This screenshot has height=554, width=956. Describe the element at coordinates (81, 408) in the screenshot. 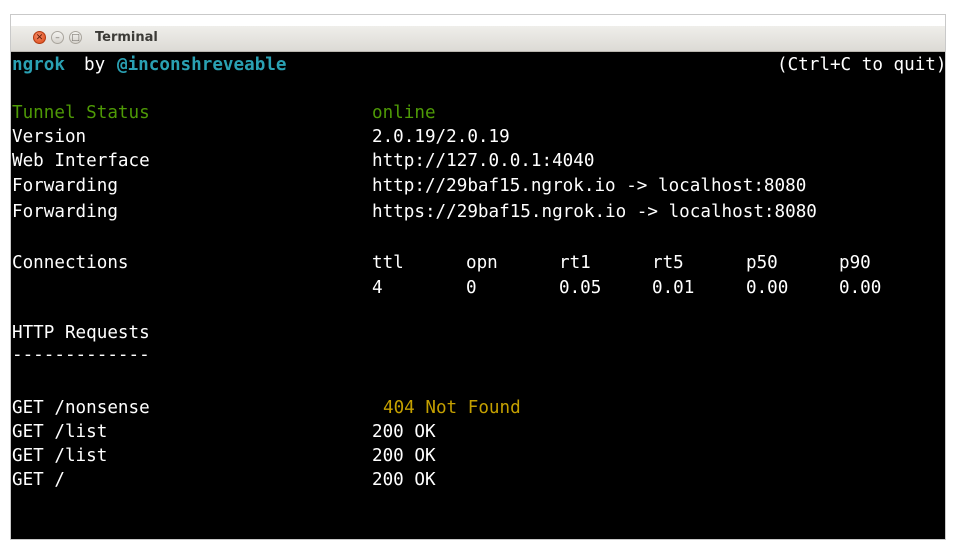

I see `request-path: GET /nonsense` at that location.